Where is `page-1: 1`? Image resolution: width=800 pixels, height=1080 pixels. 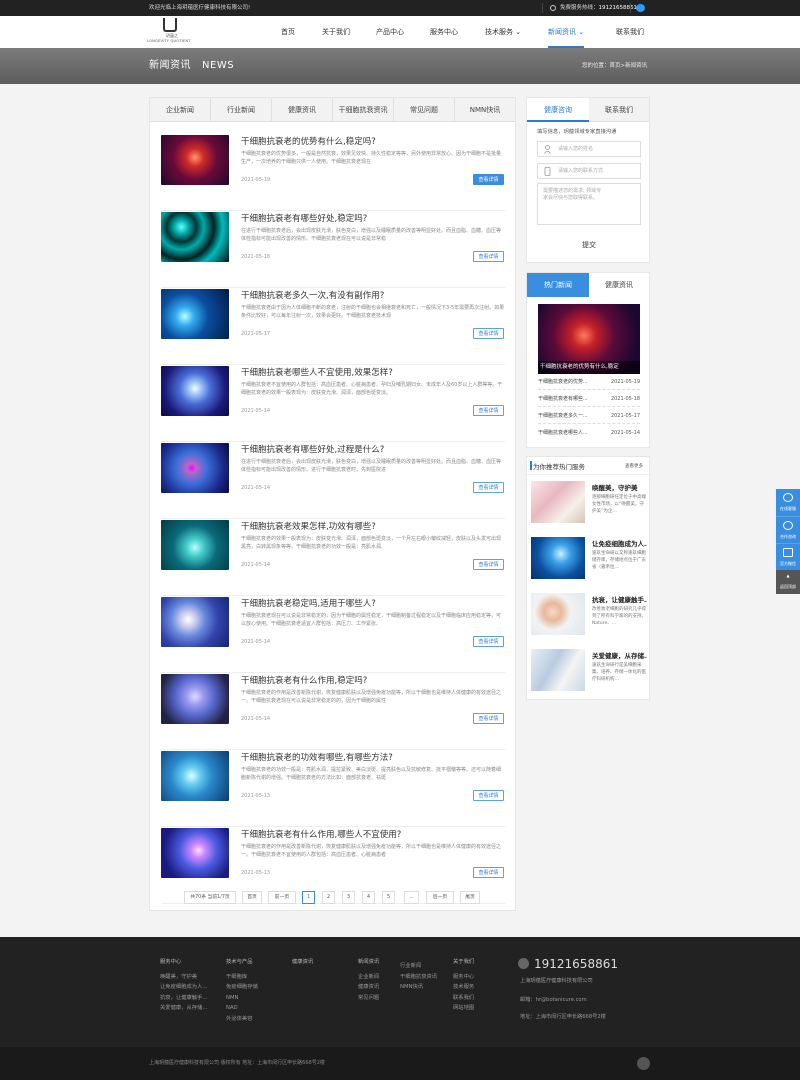
page-1: 1 is located at coordinates (308, 897).